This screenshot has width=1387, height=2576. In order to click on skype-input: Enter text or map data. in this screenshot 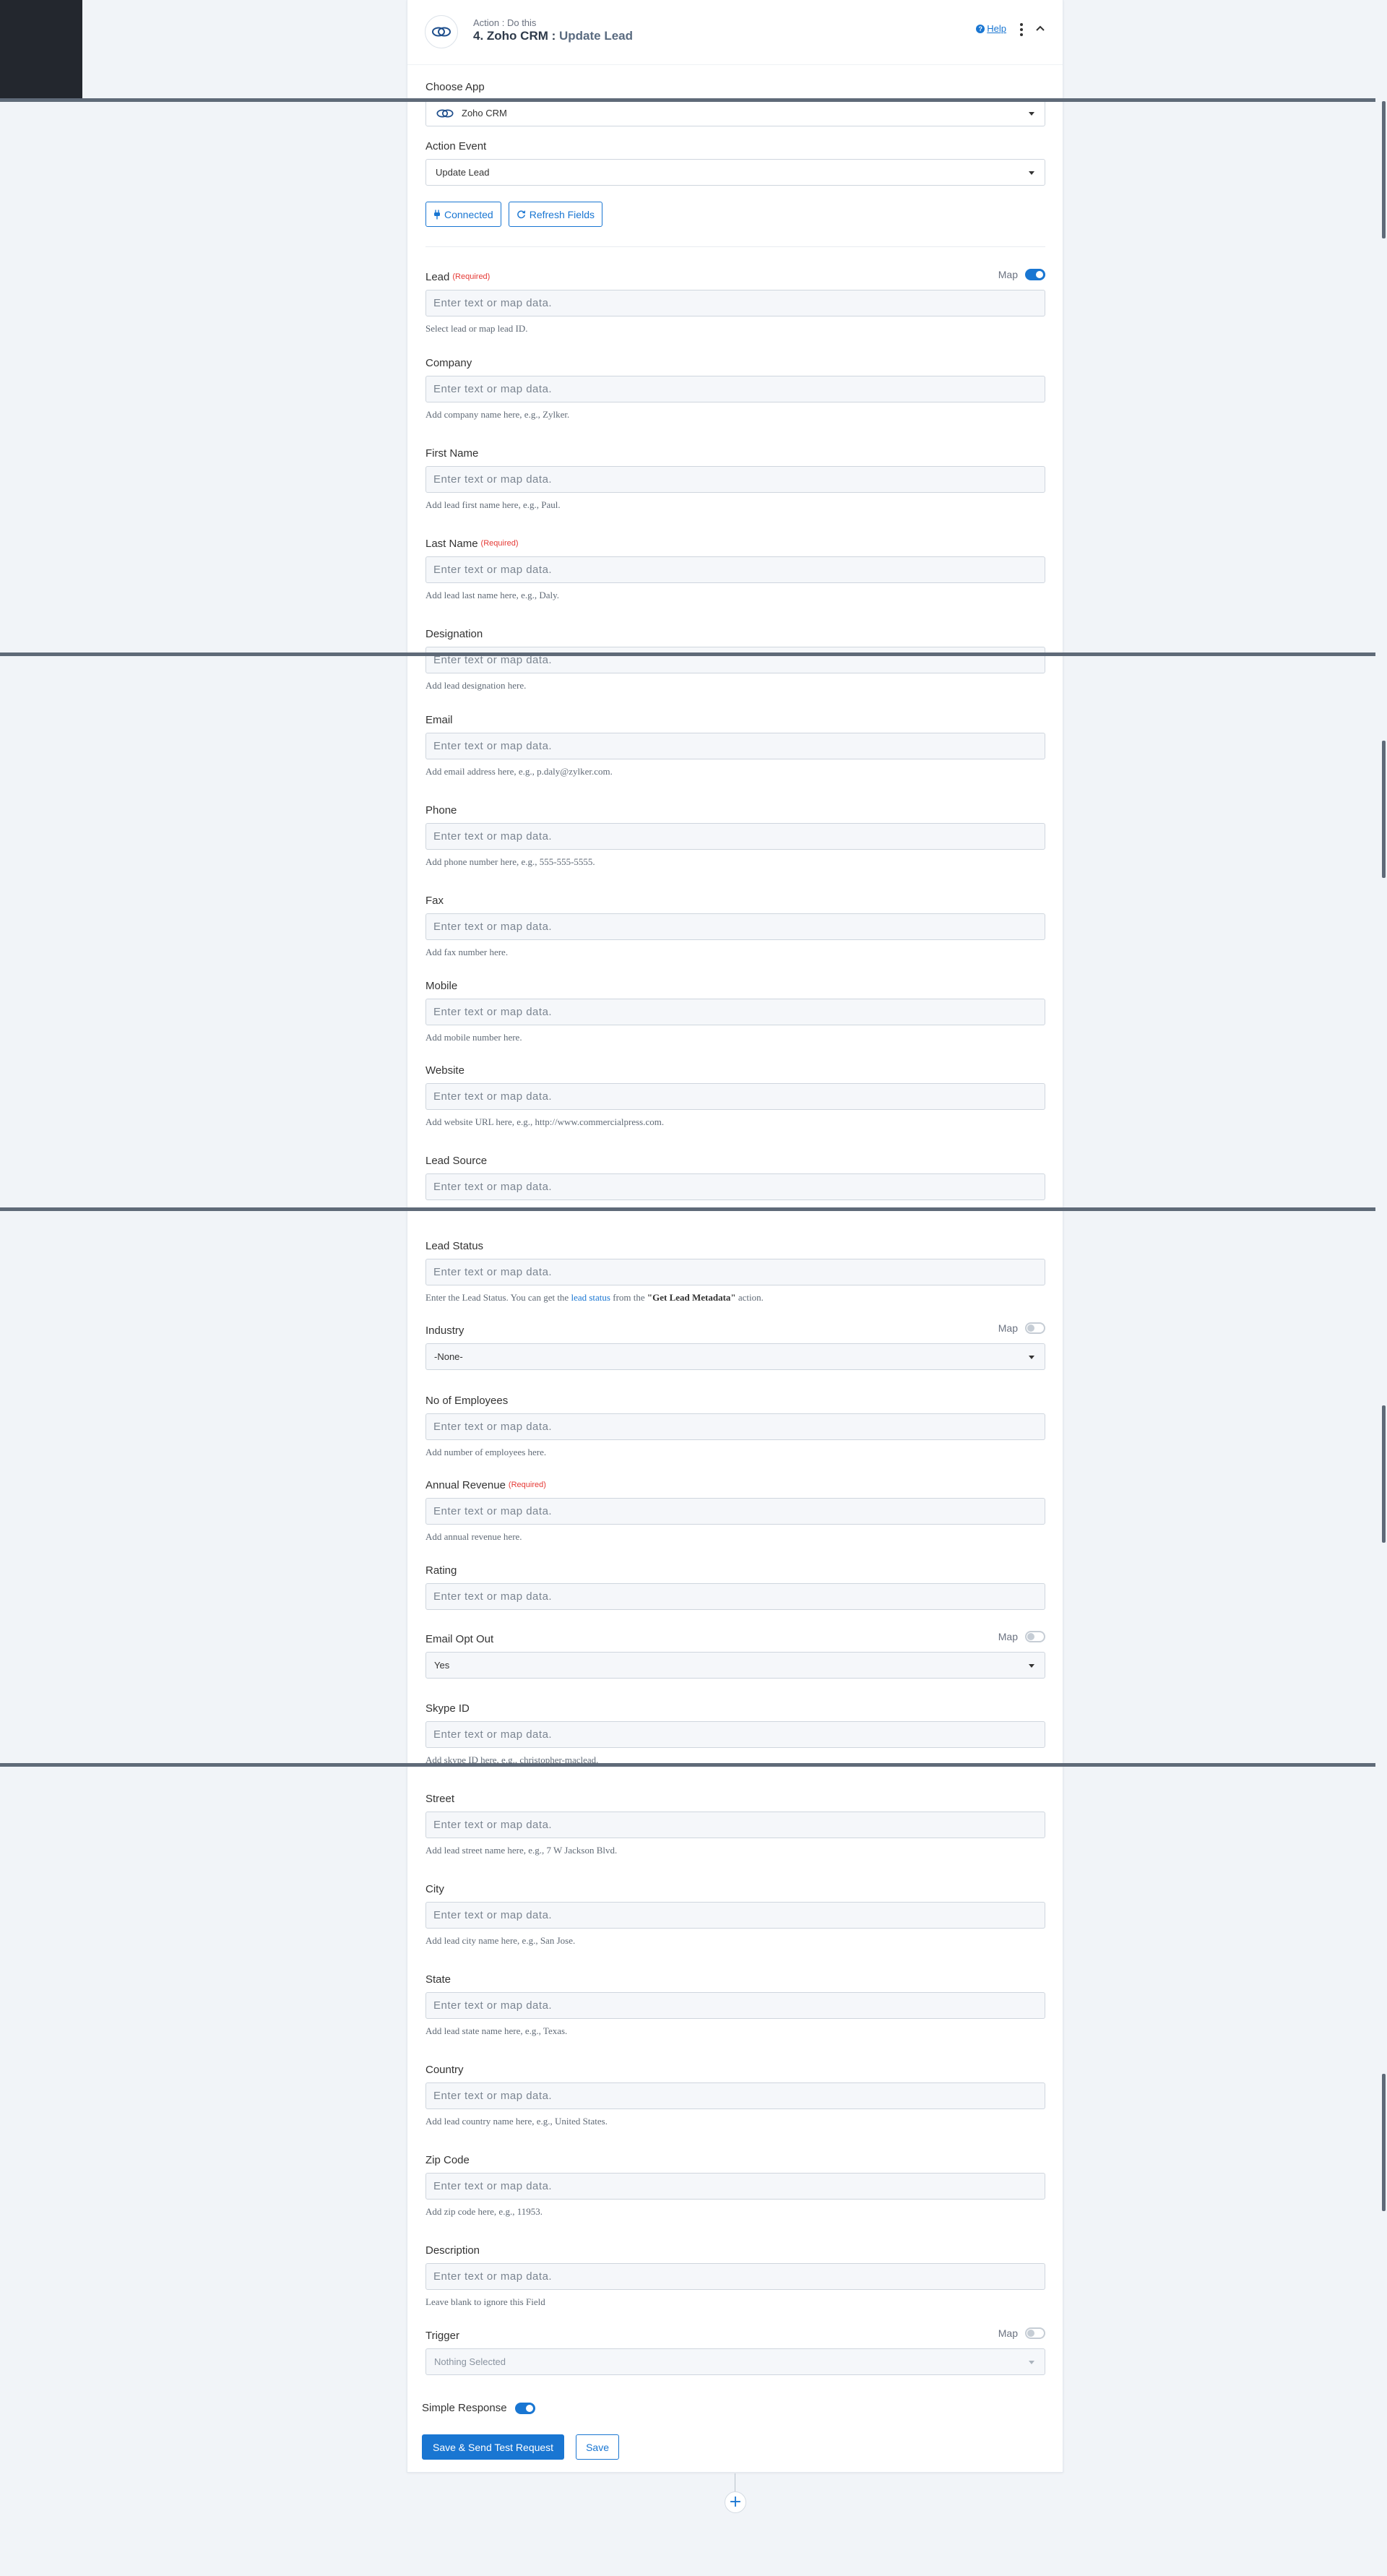, I will do `click(735, 1734)`.